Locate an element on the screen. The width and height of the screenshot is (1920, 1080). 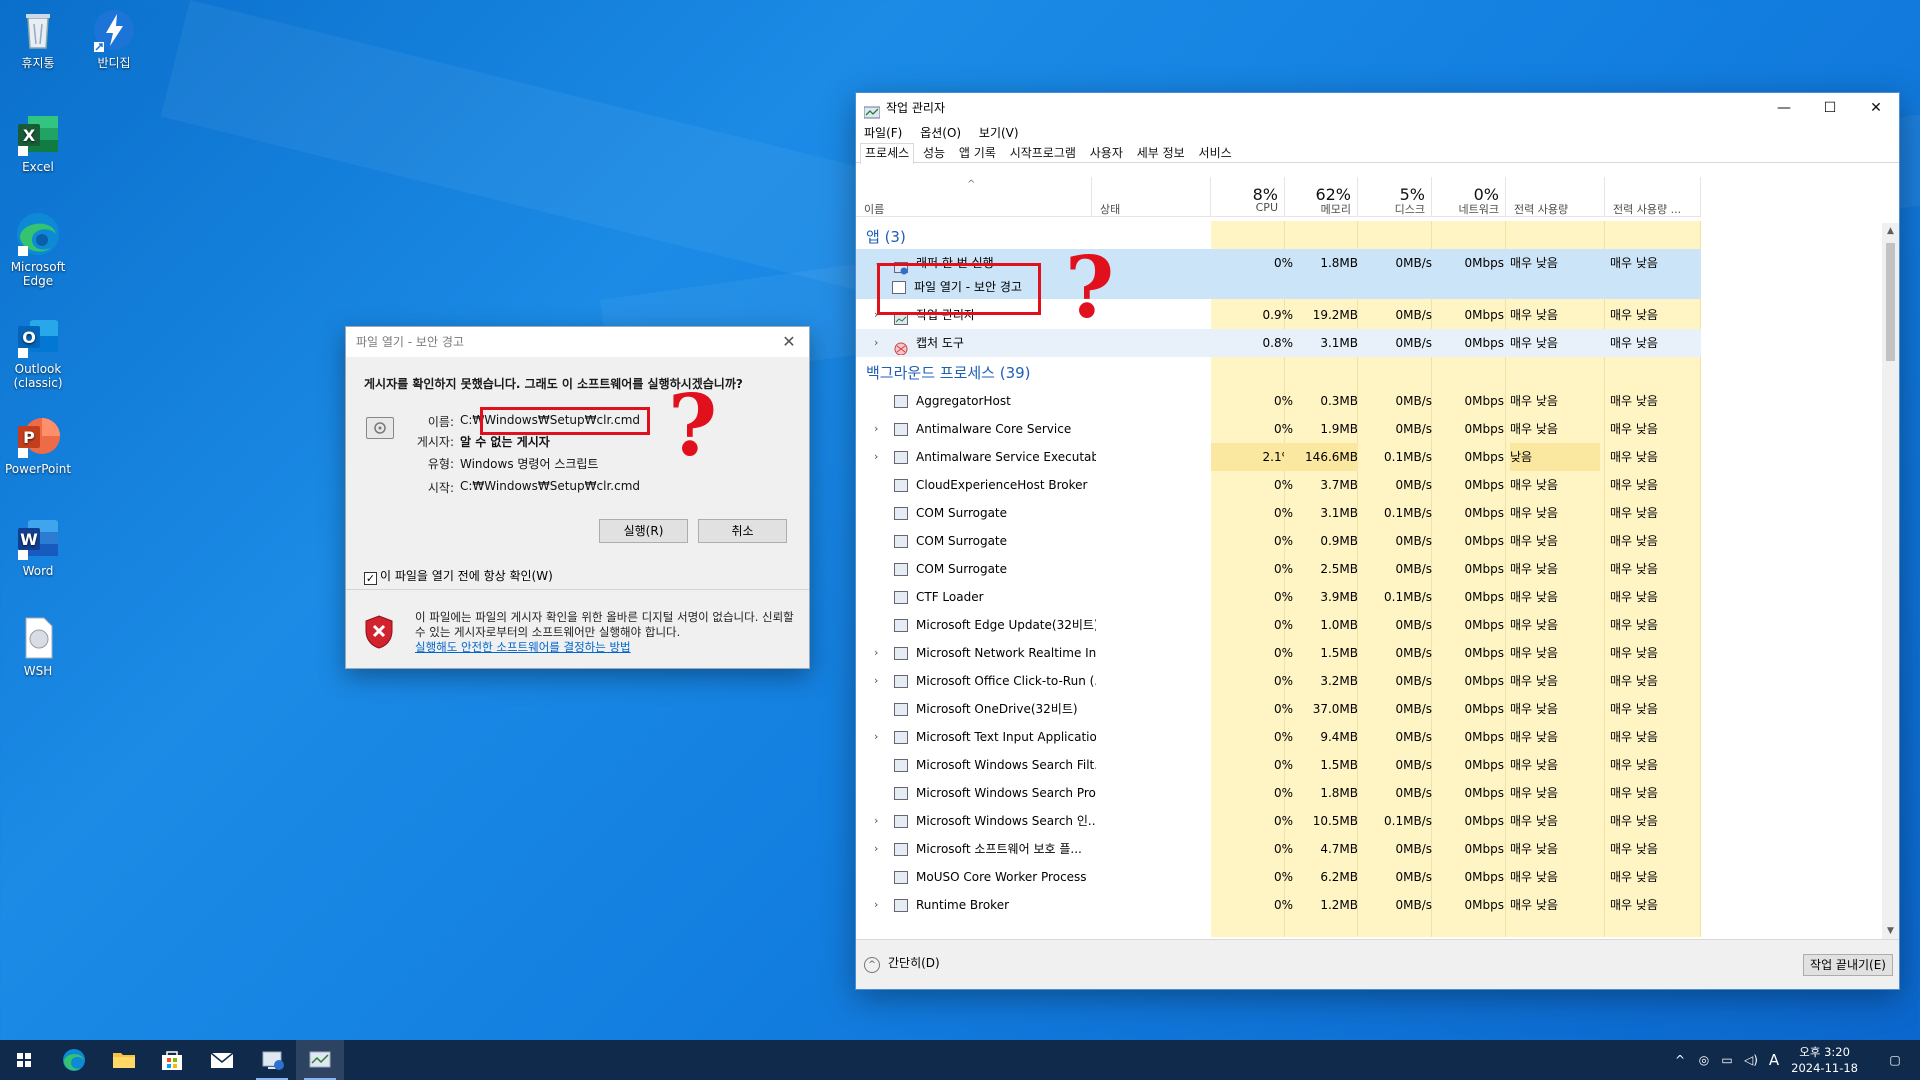
column-status-header: 상태 is located at coordinates (1151, 197).